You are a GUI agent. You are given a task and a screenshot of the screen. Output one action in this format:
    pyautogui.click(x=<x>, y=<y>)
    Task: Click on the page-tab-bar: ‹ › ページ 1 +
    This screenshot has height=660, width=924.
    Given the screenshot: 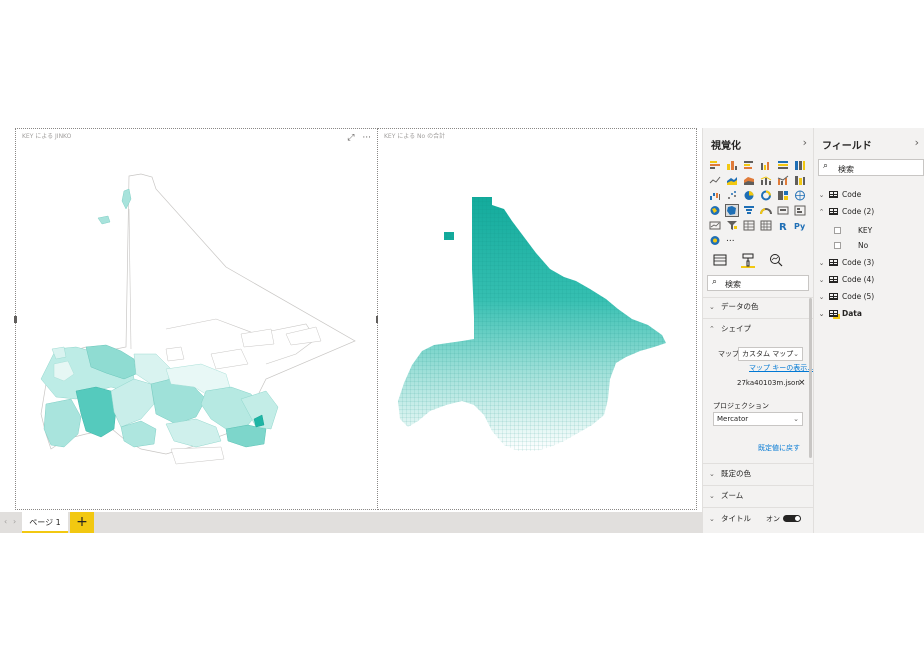 What is the action you would take?
    pyautogui.click(x=351, y=522)
    